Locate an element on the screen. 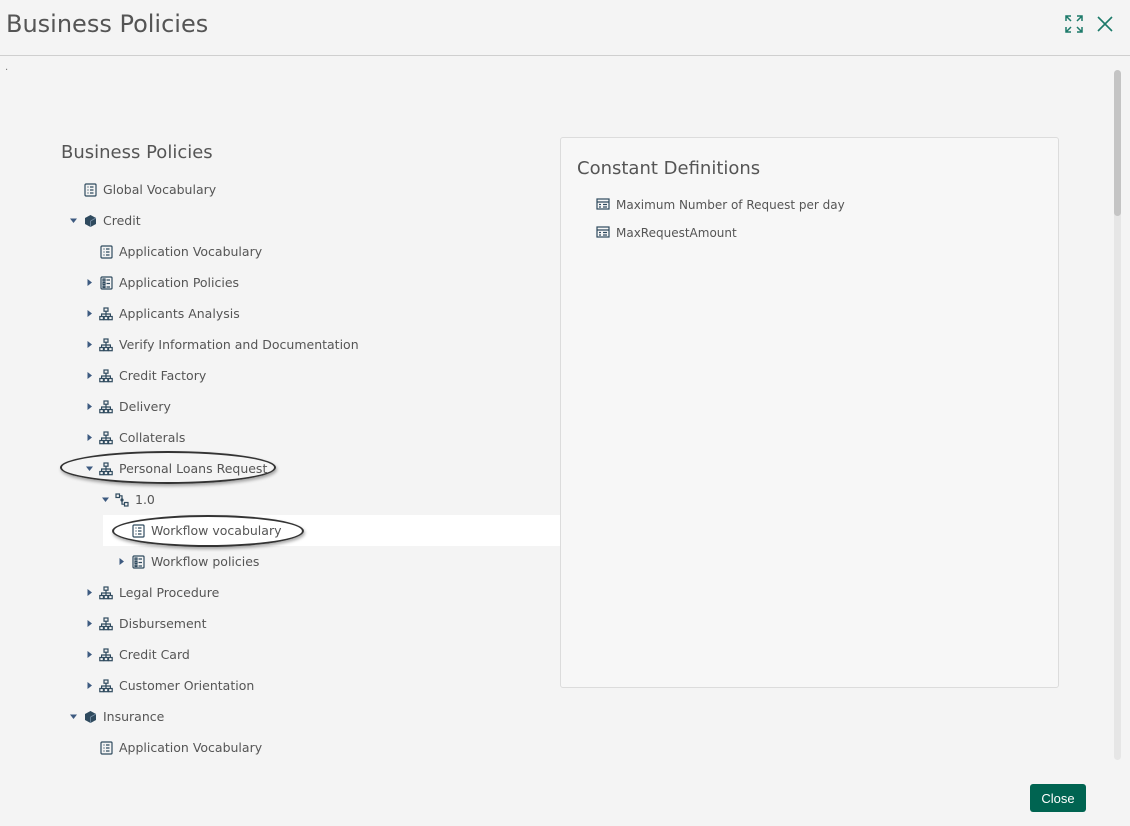 This screenshot has width=1130, height=826. tree-item: Global Vocabulary is located at coordinates (141, 189).